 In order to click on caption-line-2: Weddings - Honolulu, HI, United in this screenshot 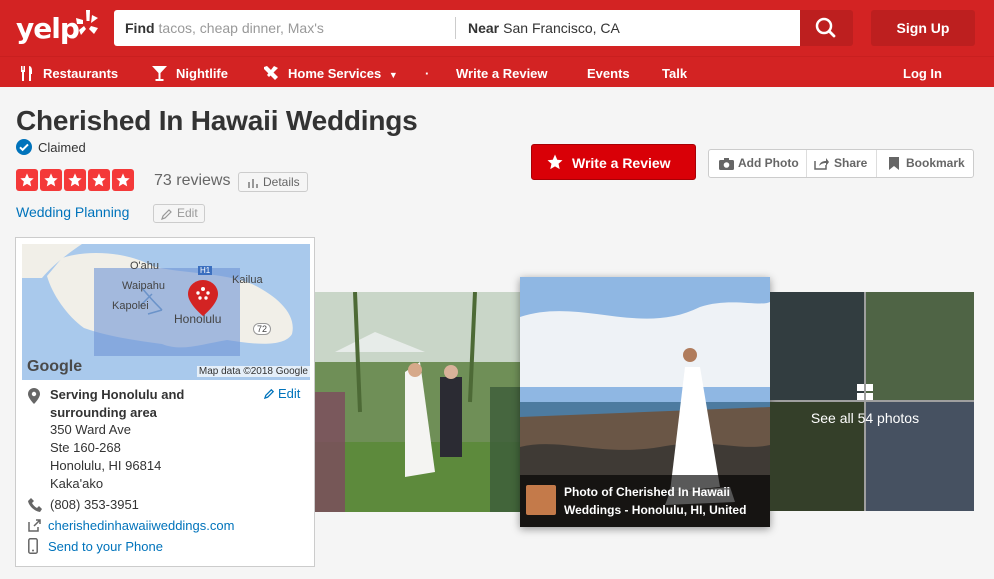, I will do `click(655, 510)`.